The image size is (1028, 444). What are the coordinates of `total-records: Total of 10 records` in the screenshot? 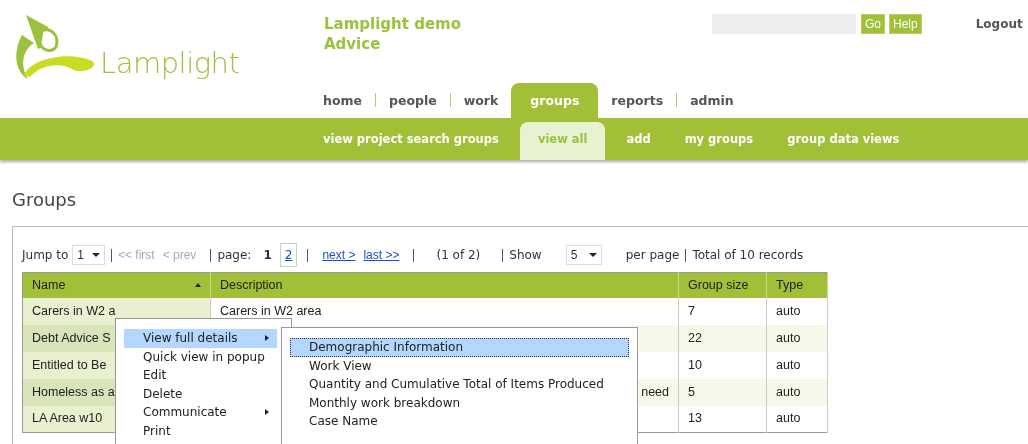 It's located at (748, 255).